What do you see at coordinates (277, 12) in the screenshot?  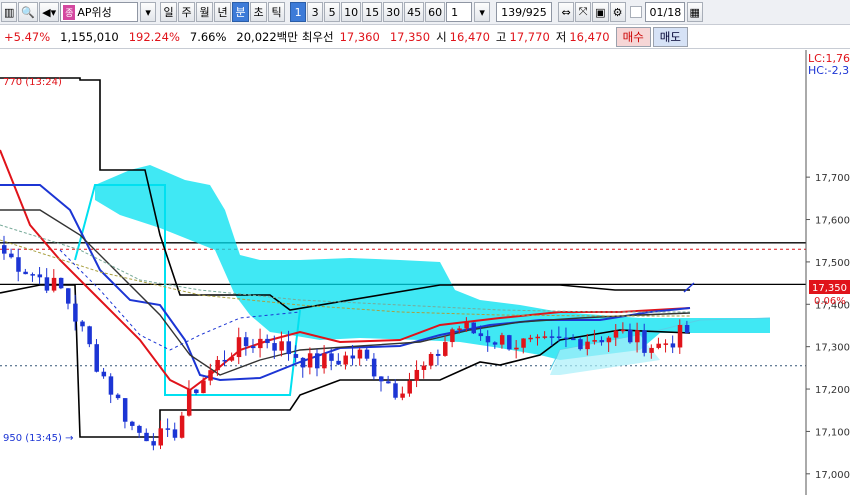 I see `period-tick: 틱` at bounding box center [277, 12].